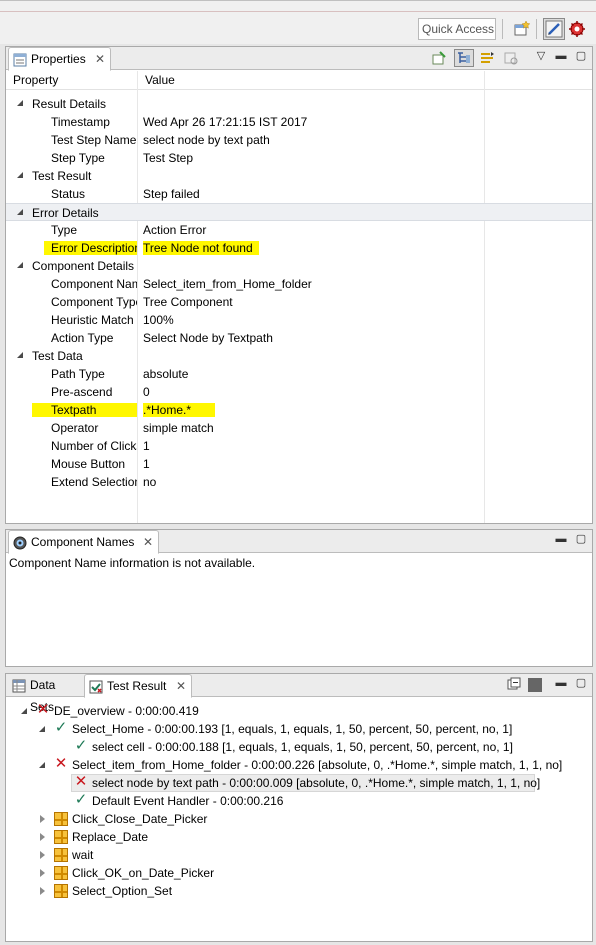  Describe the element at coordinates (65, 213) in the screenshot. I see `property-name: Error Details` at that location.